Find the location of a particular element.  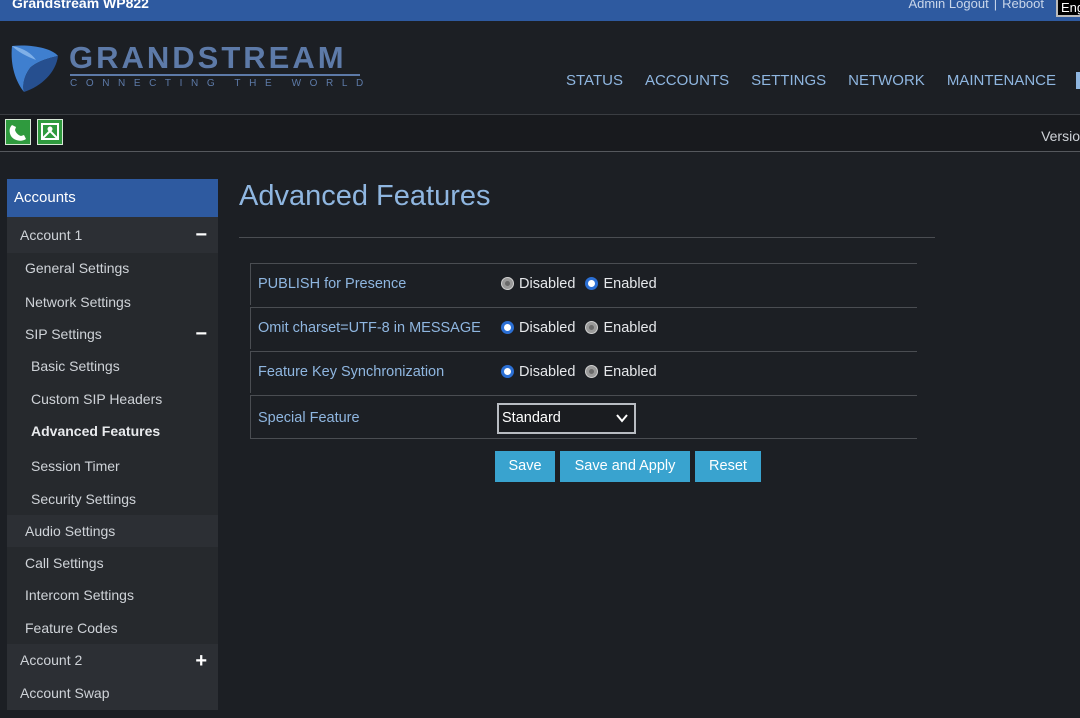

reboot-link: Reboot is located at coordinates (1023, 5).